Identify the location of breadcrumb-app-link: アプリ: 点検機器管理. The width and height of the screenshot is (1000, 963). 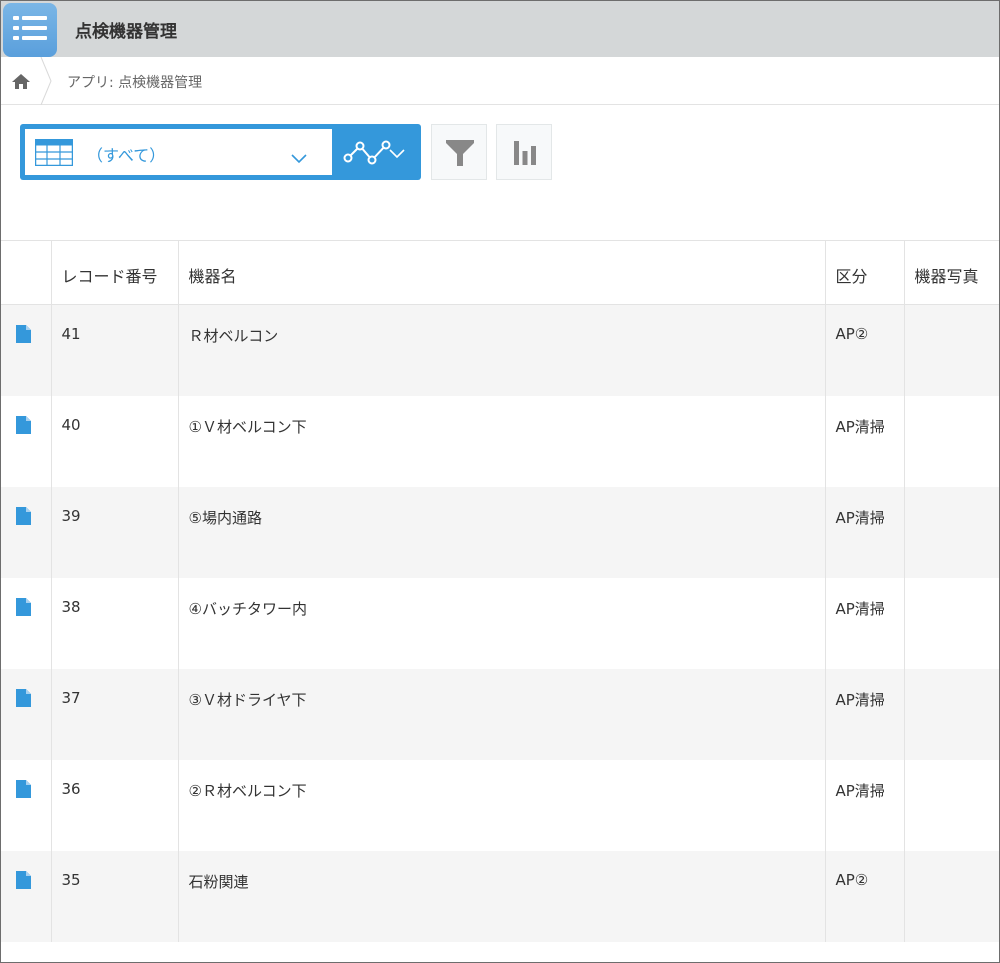
(134, 82).